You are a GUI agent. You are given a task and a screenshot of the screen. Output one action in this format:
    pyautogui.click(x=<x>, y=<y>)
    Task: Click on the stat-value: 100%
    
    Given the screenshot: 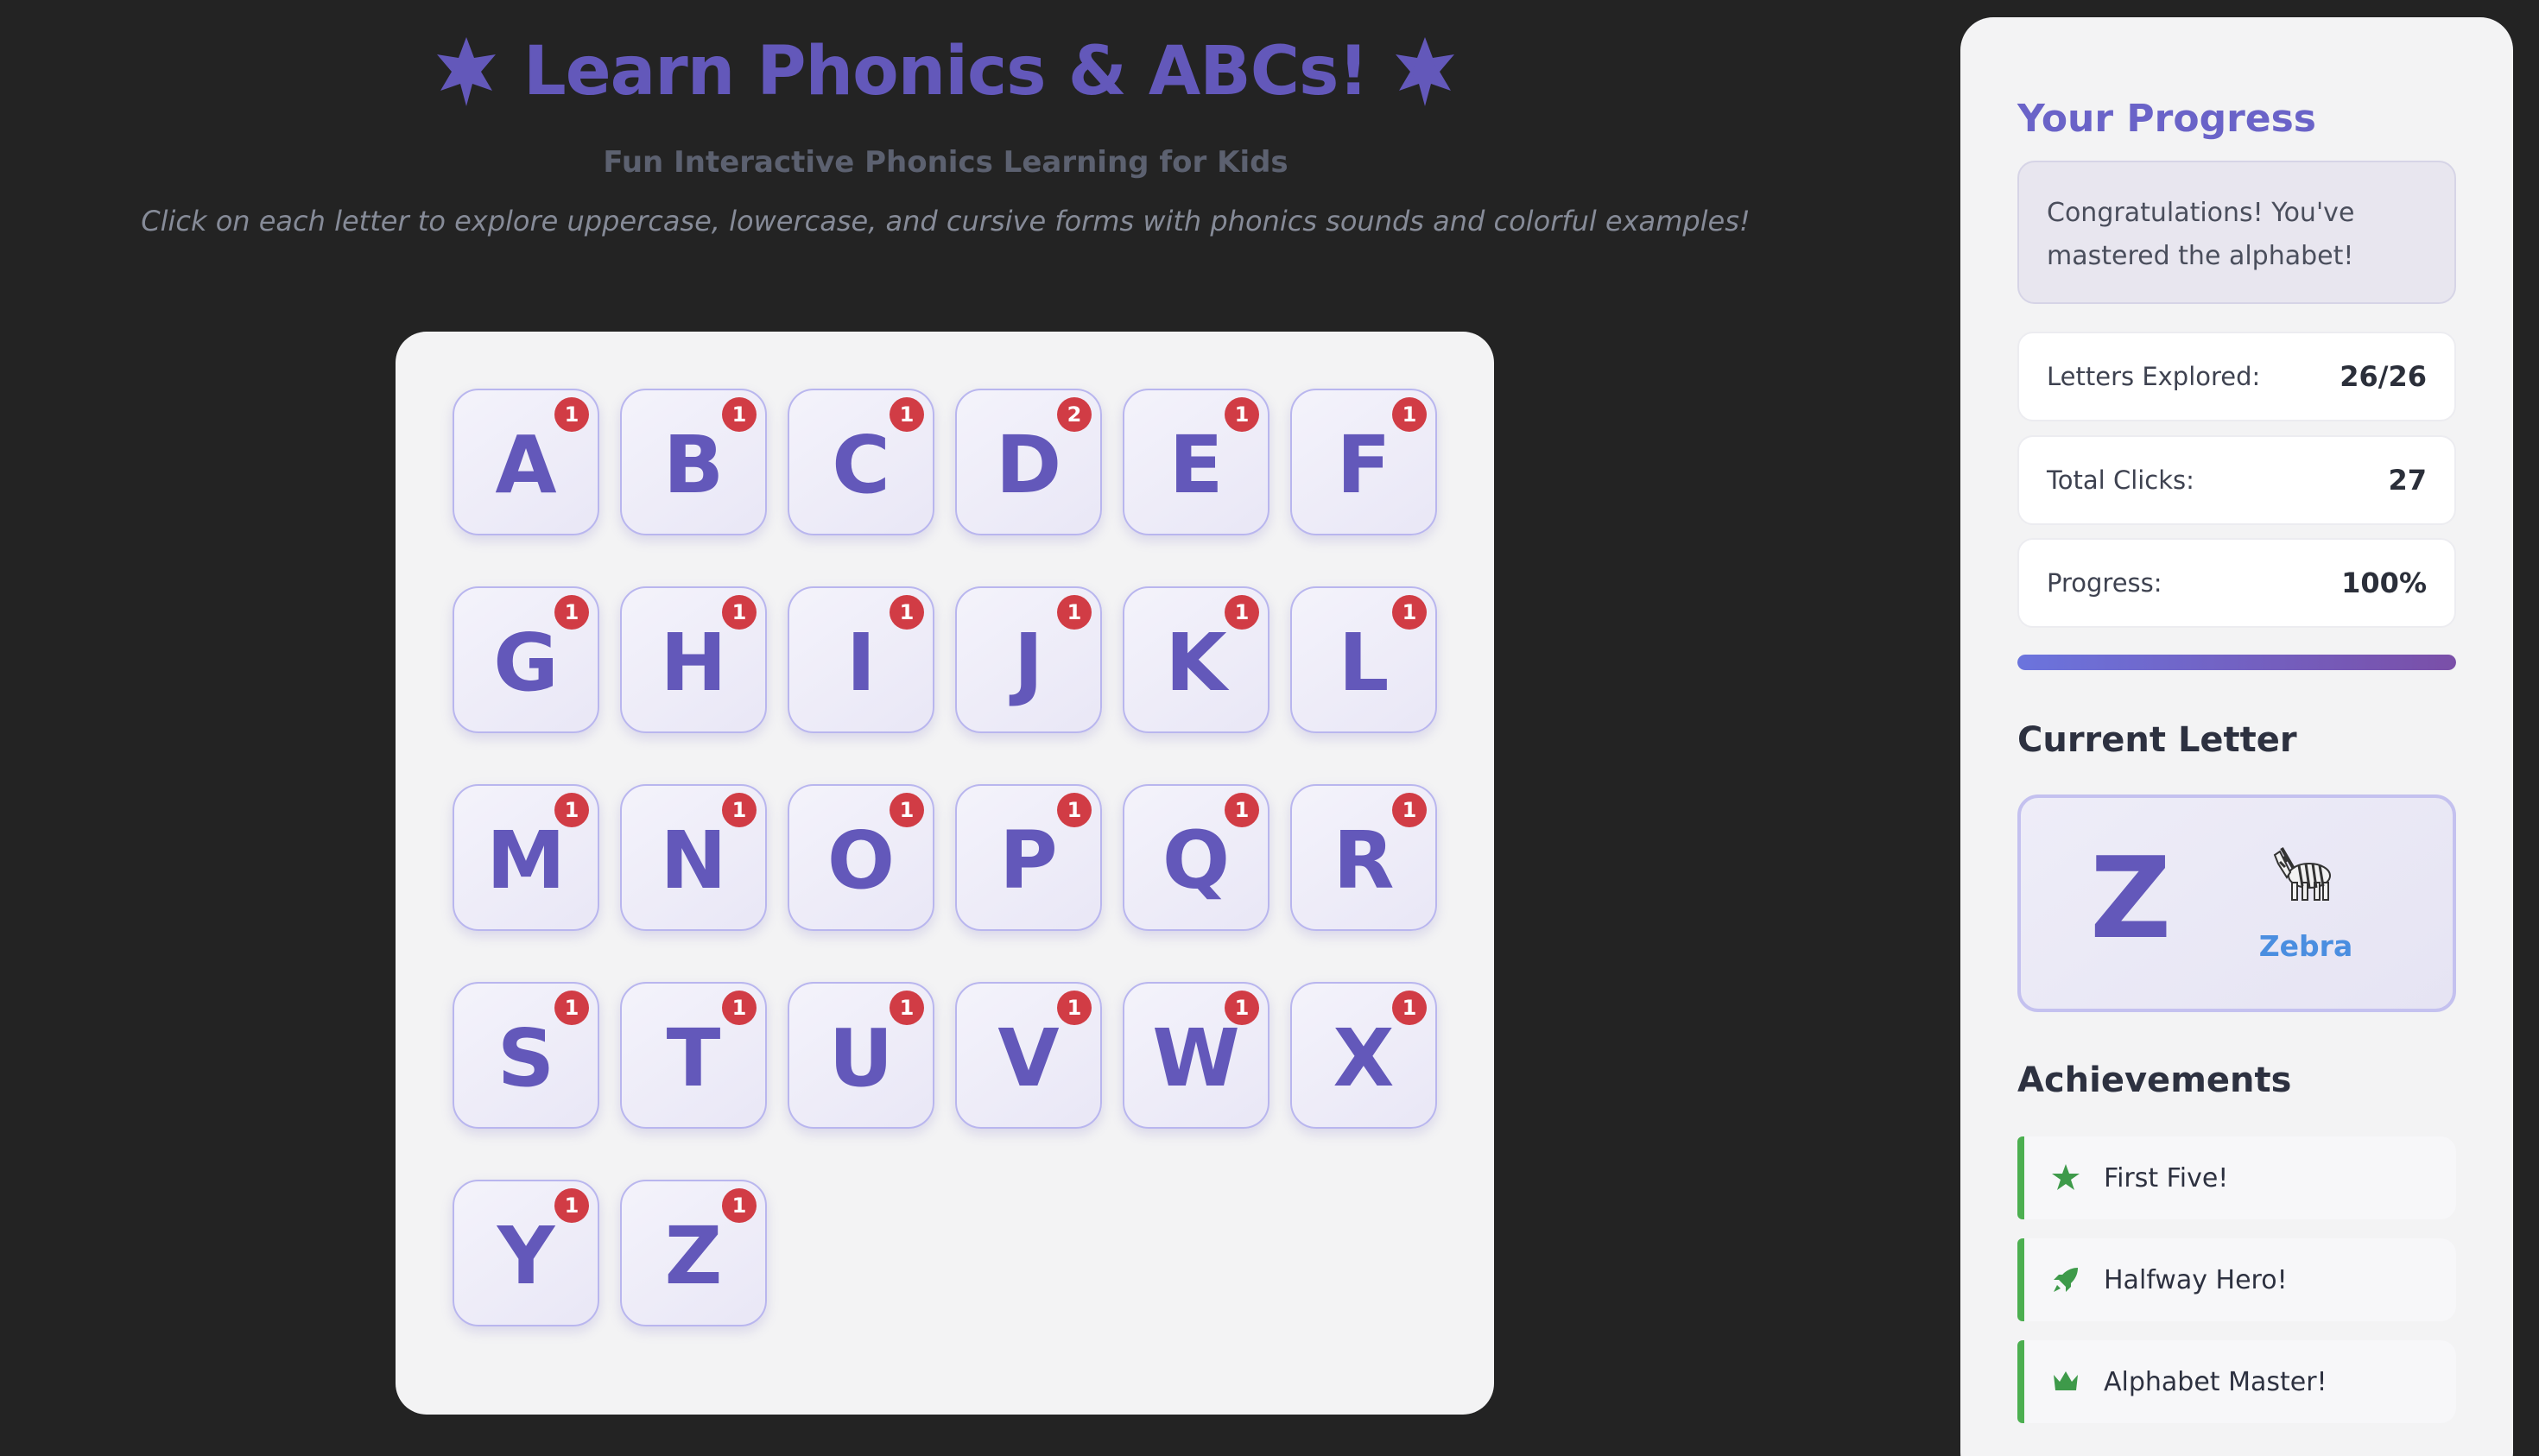 What is the action you would take?
    pyautogui.click(x=2384, y=583)
    